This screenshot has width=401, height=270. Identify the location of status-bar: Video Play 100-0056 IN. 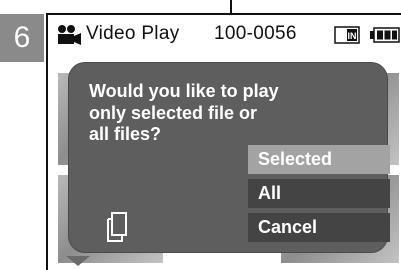
(224, 35).